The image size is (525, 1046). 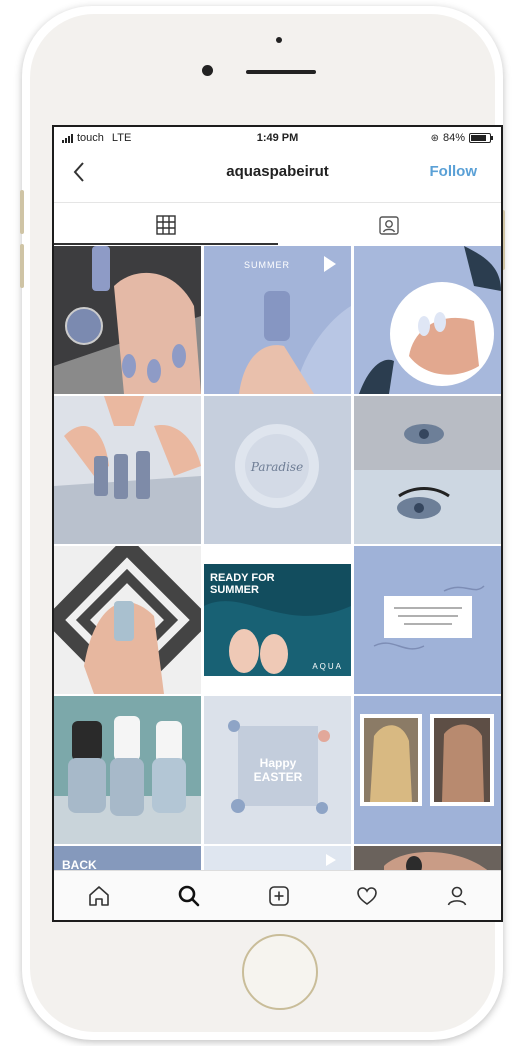 What do you see at coordinates (277, 467) in the screenshot?
I see `post-caption: Paradise` at bounding box center [277, 467].